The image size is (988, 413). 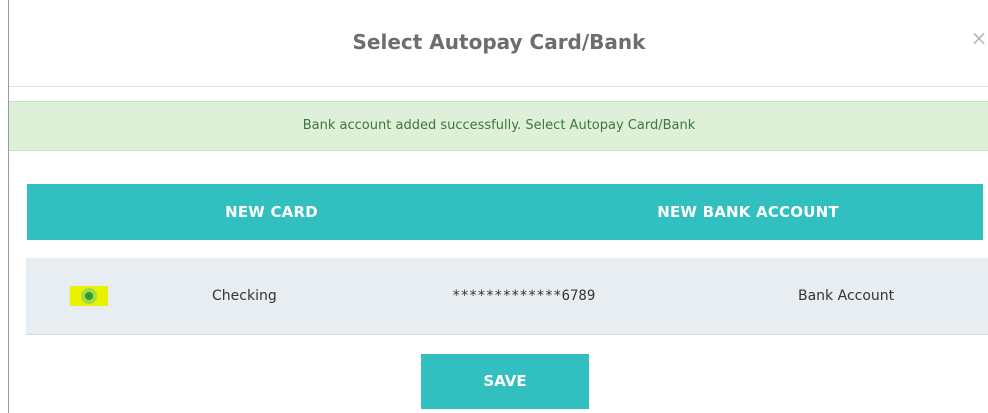 I want to click on radio-dot, so click(x=89, y=296).